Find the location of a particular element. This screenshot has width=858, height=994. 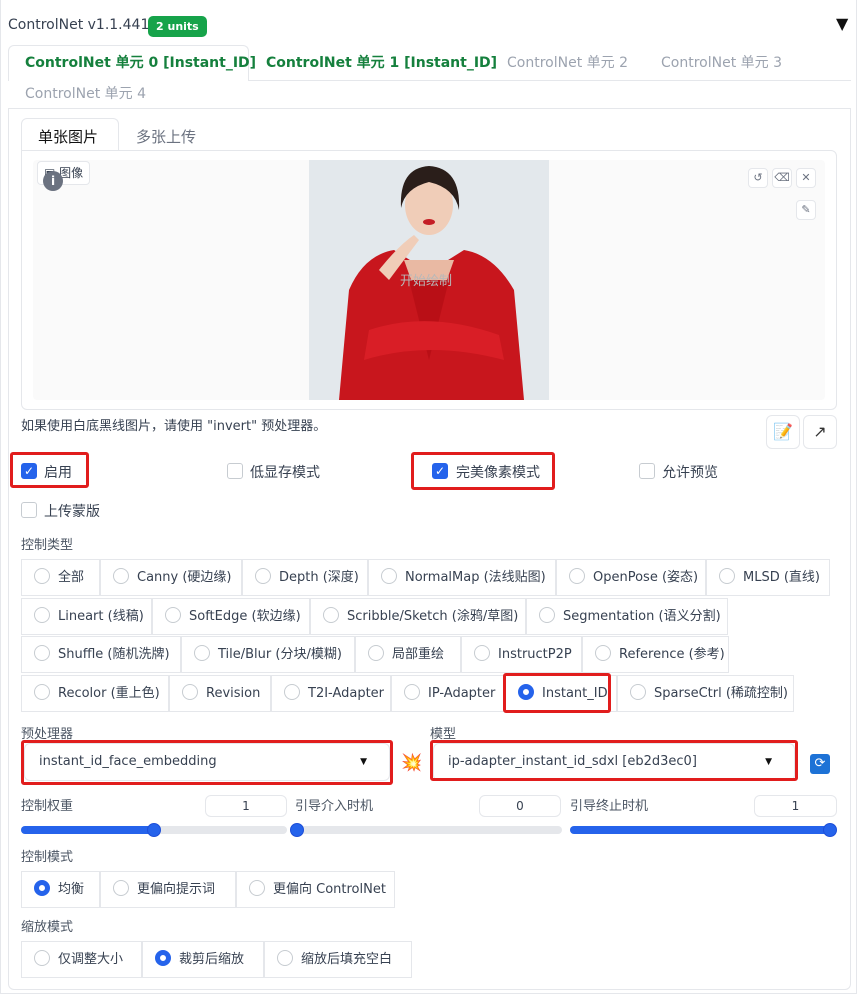

resize-mode-option: 缩放后填充空白 is located at coordinates (338, 959).